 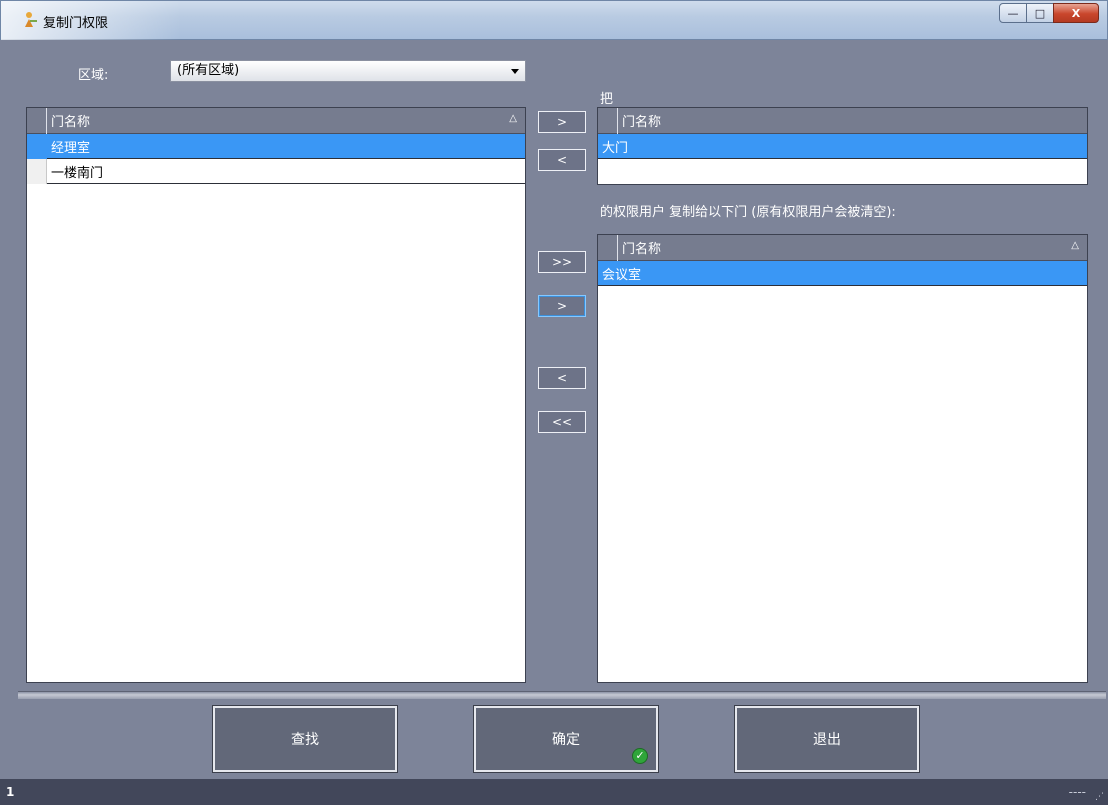 I want to click on door-name-cell: 大门, so click(x=615, y=148).